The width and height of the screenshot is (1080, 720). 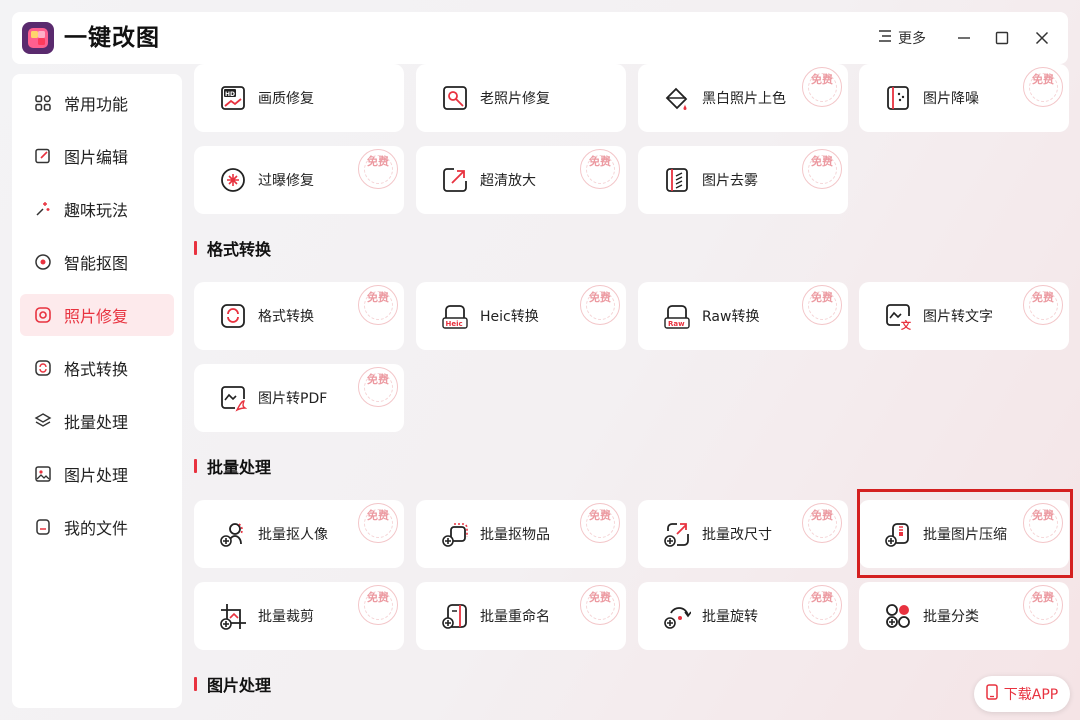 What do you see at coordinates (299, 98) in the screenshot?
I see `card-quality-repair: HD 画质修复` at bounding box center [299, 98].